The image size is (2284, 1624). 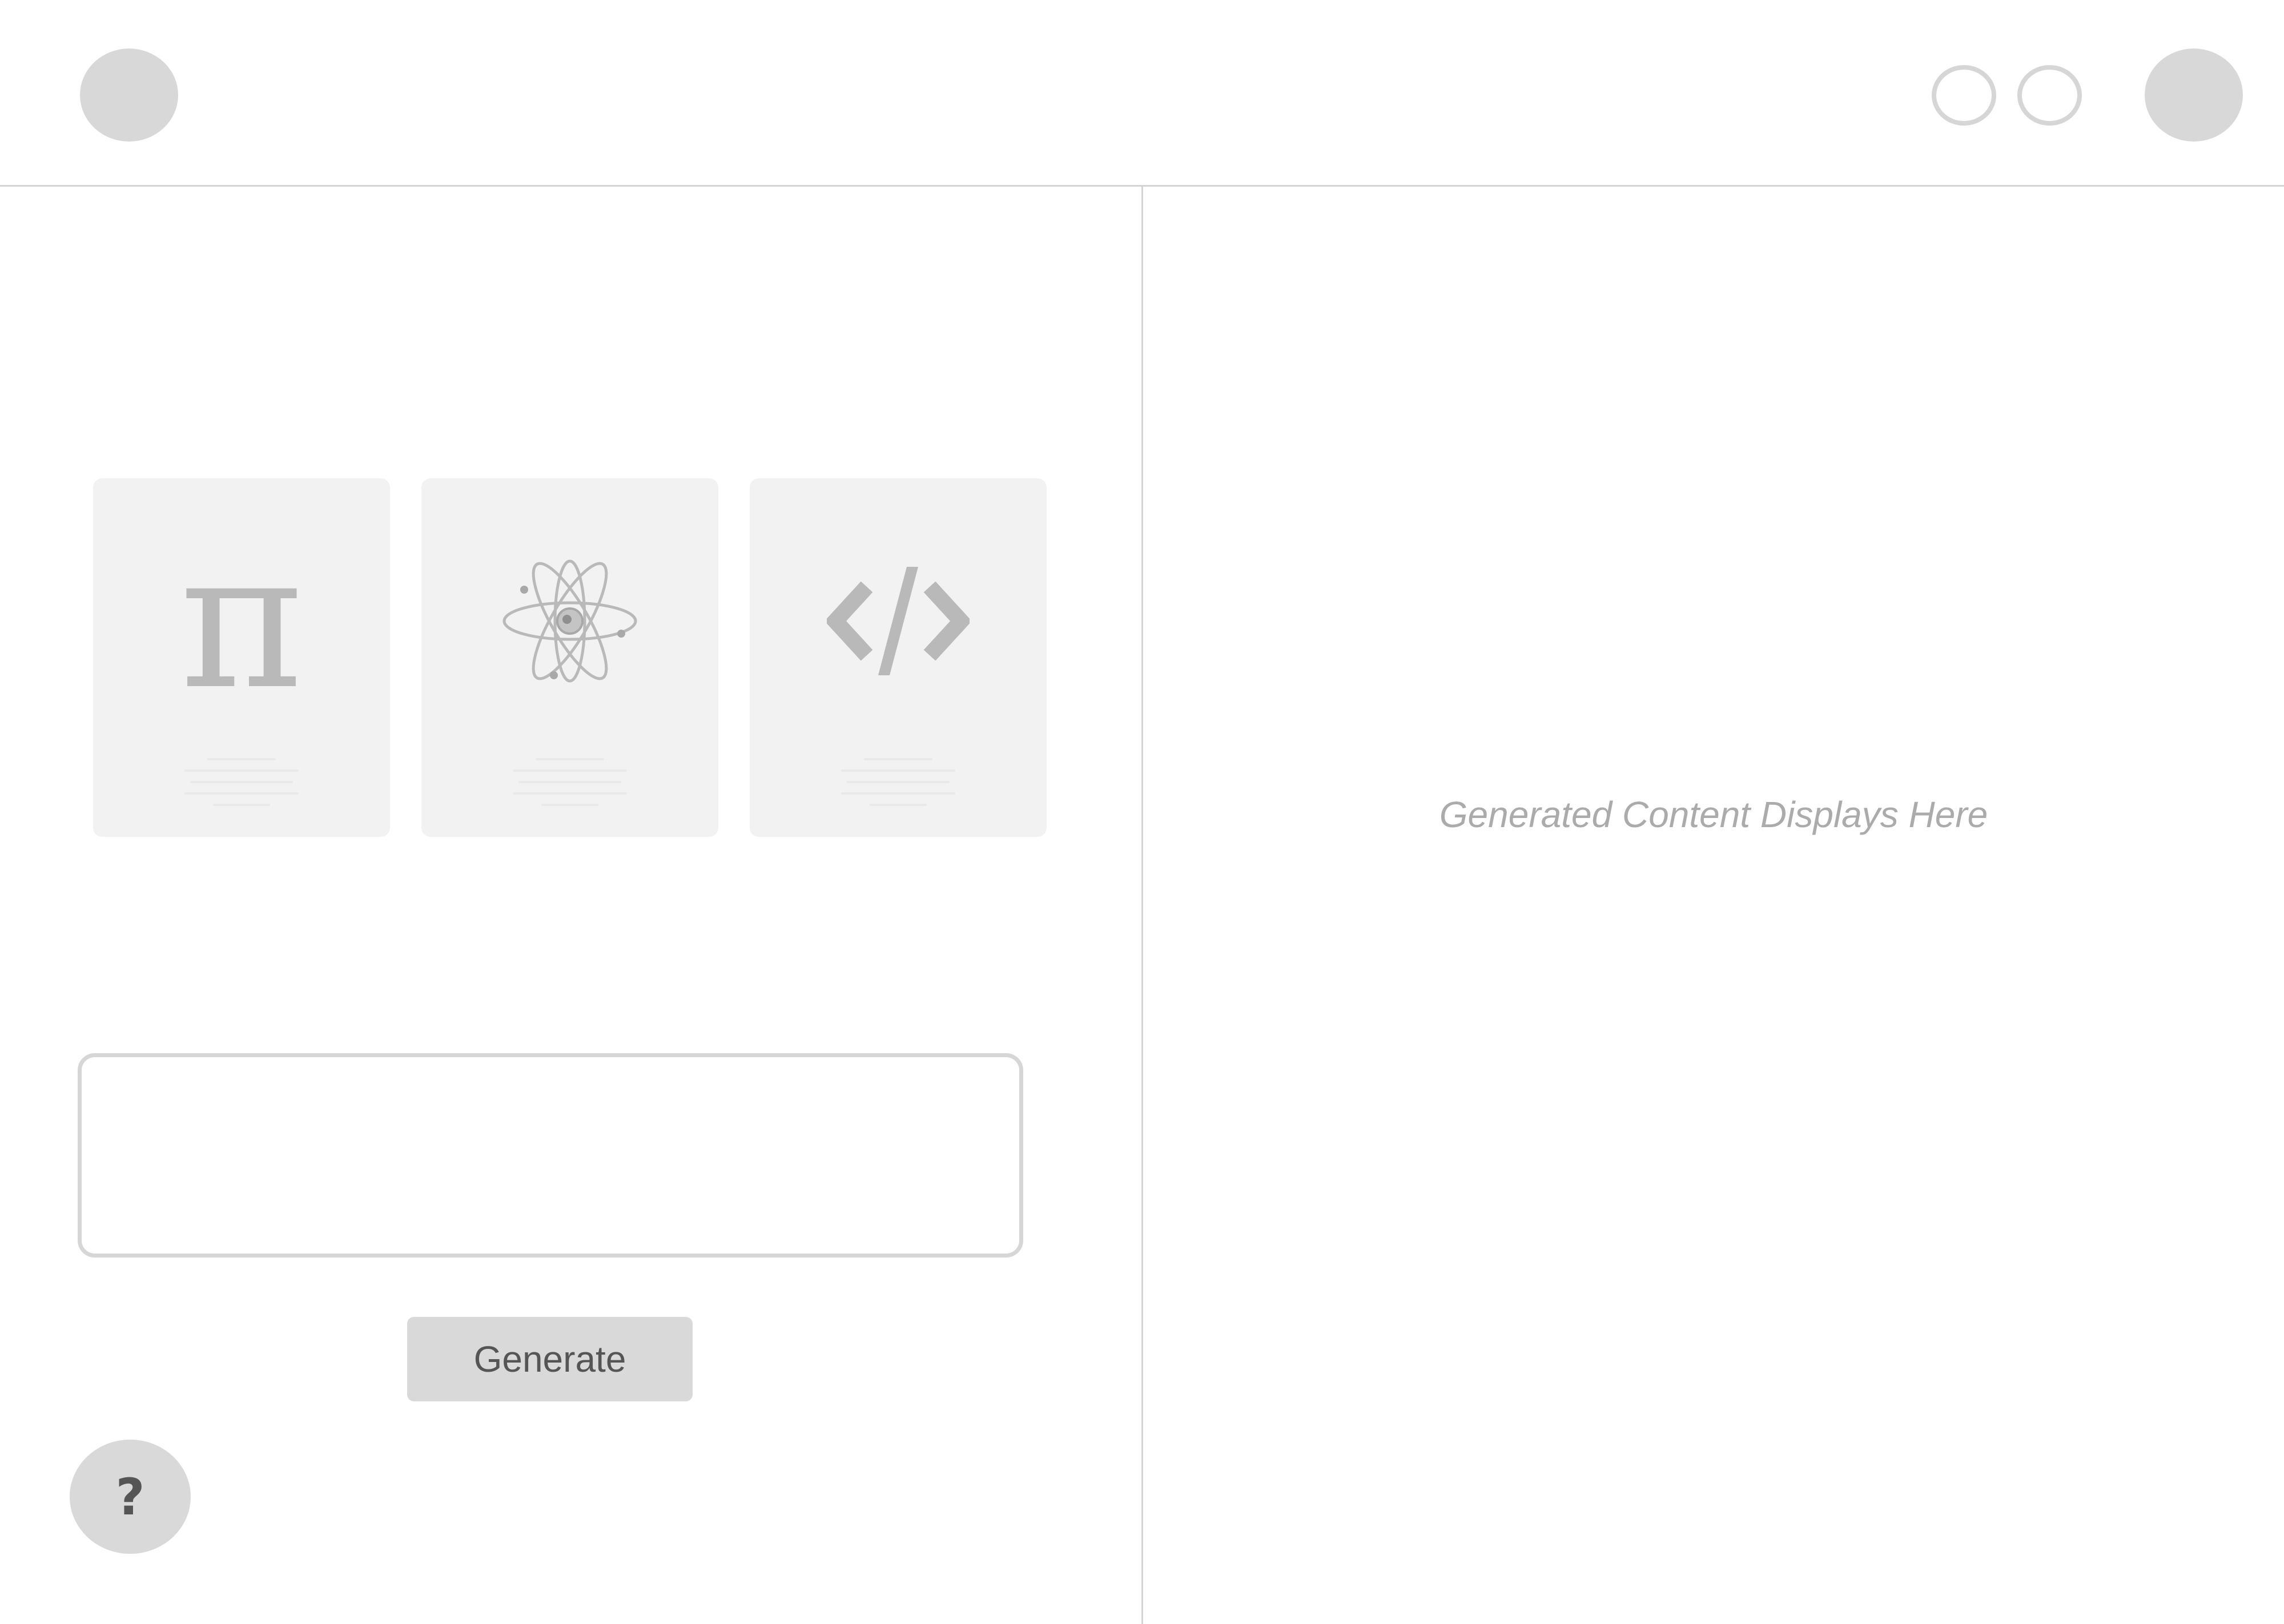 I want to click on atom-icon, so click(x=569, y=621).